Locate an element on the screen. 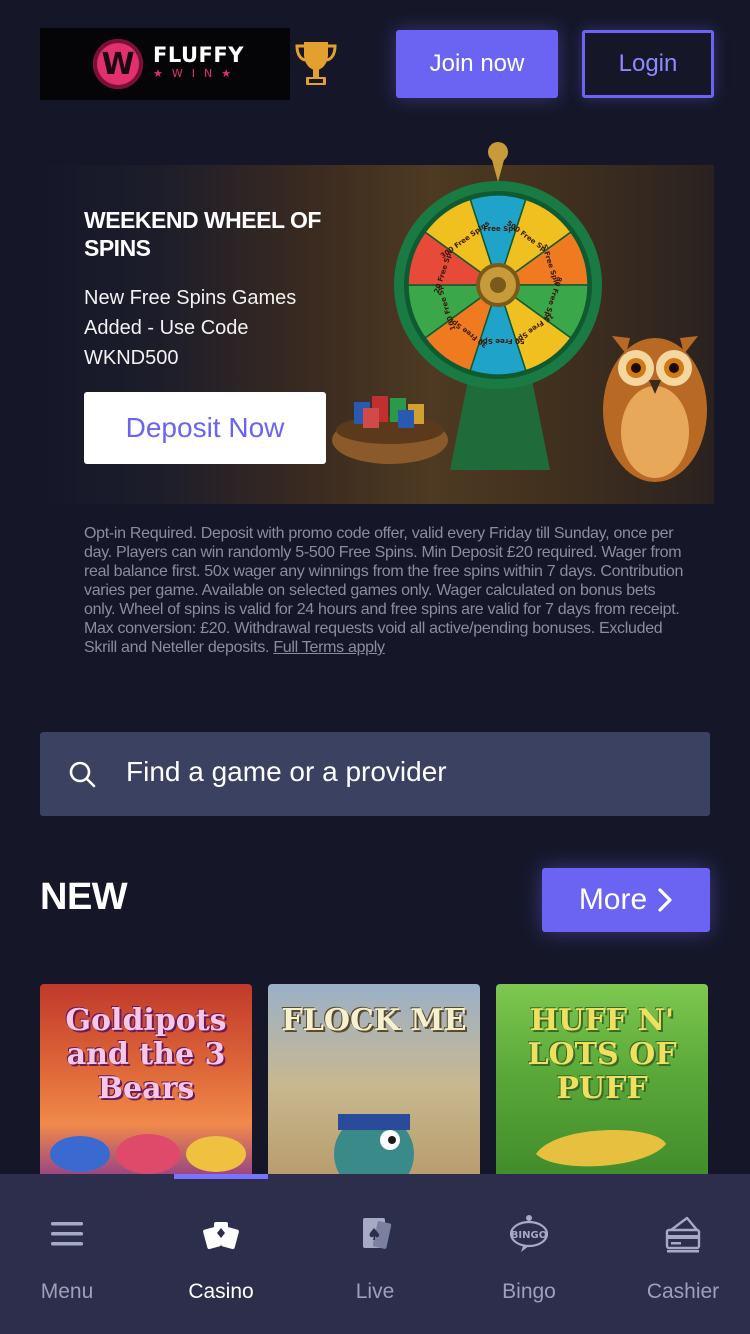 The width and height of the screenshot is (750, 1334). nav-item-bingo: BINGO Bingo is located at coordinates (529, 1254).